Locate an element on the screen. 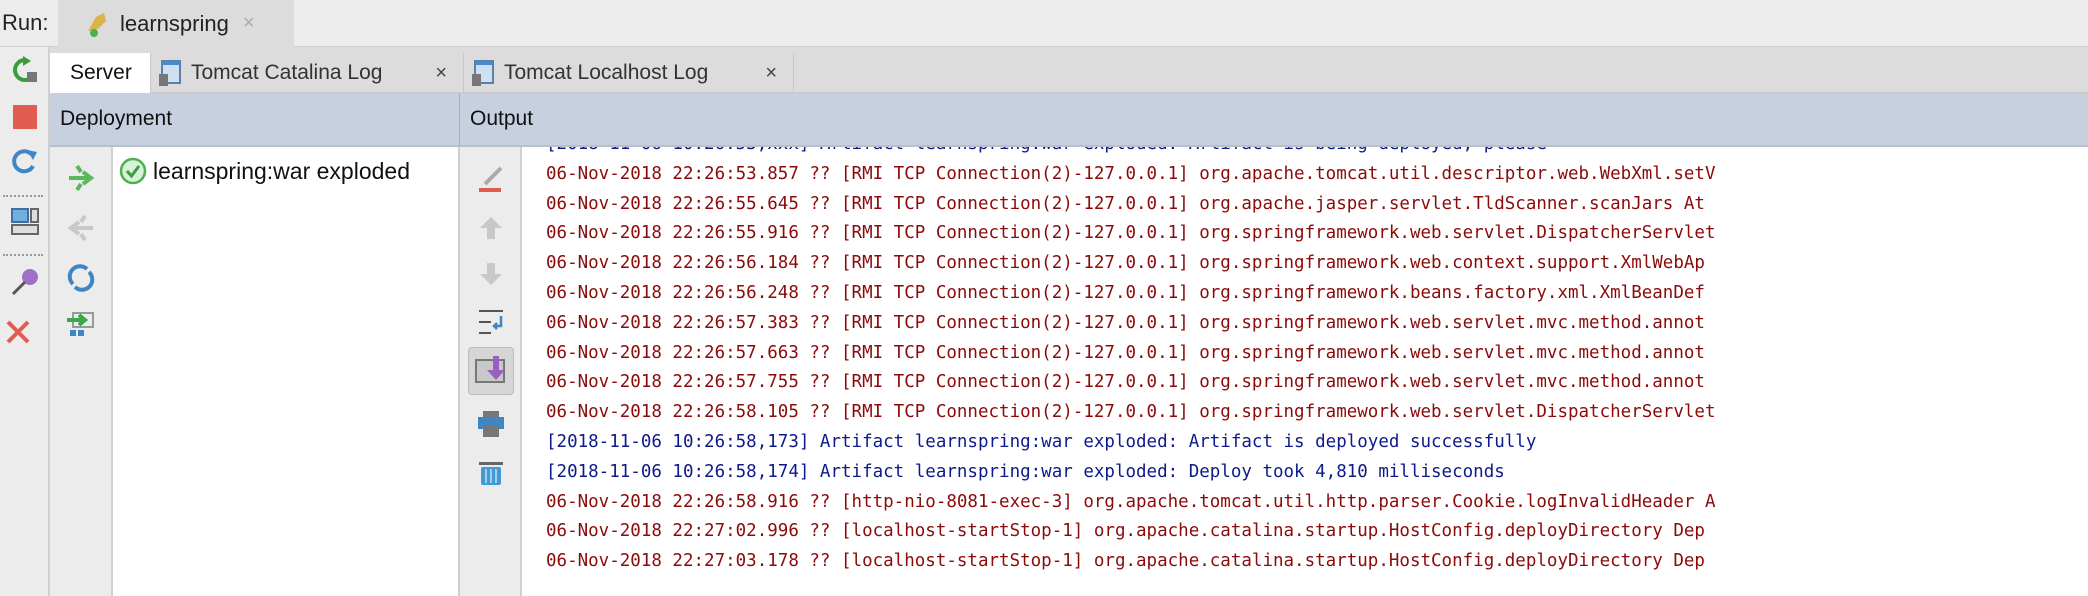 The height and width of the screenshot is (596, 2088). output-toolbar is located at coordinates (491, 371).